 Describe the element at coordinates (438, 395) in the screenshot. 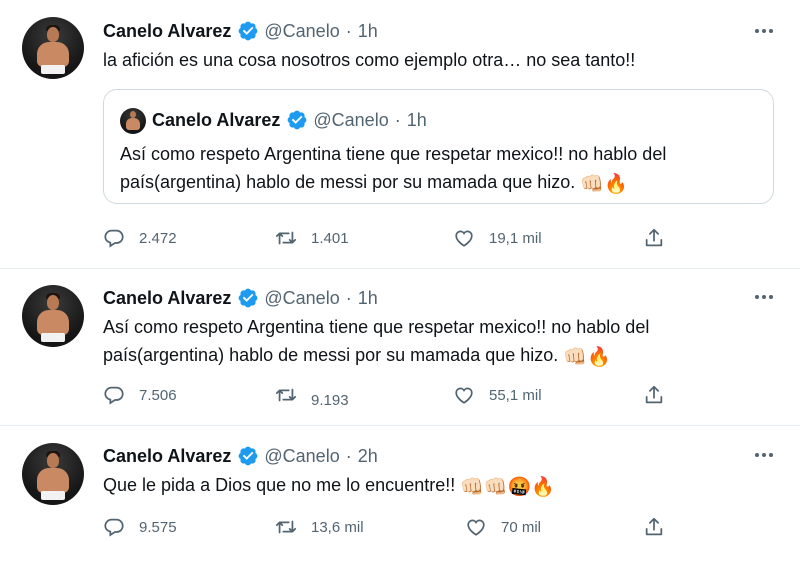

I see `tweet-actions: 7.506 9.193 55,1 mil` at that location.